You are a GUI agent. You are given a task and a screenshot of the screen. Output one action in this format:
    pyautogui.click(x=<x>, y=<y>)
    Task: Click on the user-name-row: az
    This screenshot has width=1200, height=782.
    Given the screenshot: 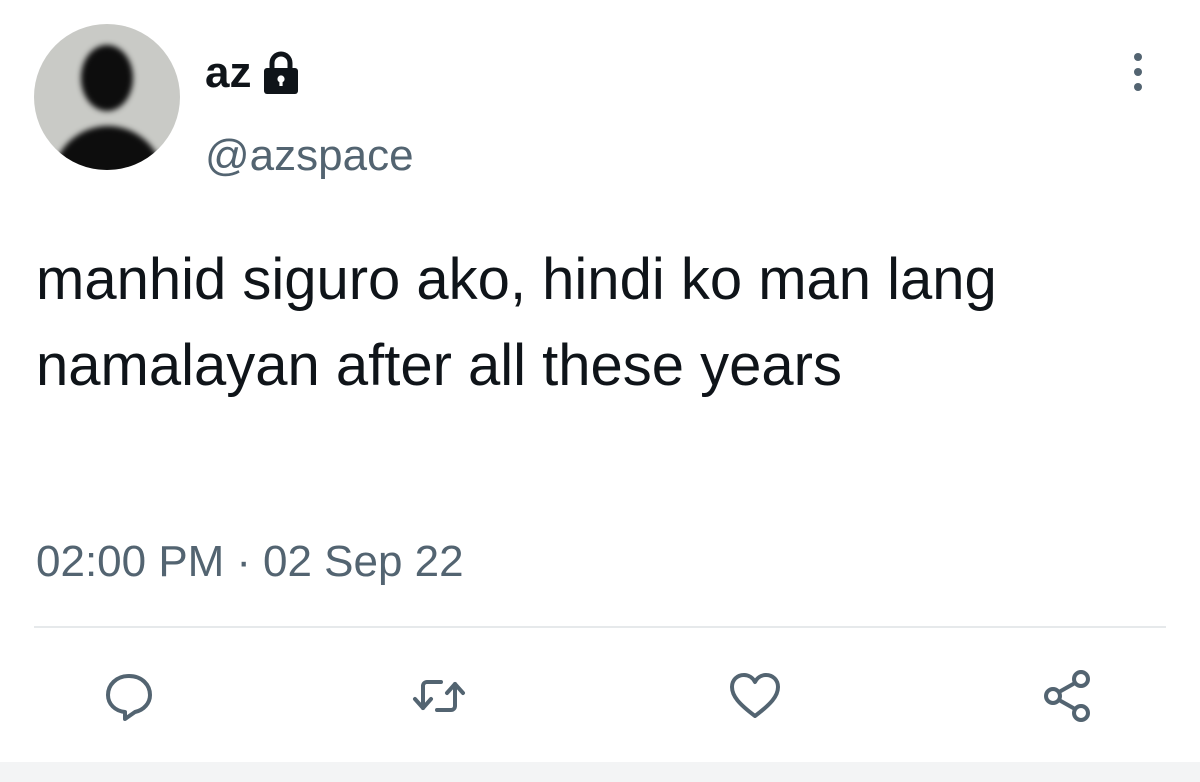 What is the action you would take?
    pyautogui.click(x=253, y=73)
    